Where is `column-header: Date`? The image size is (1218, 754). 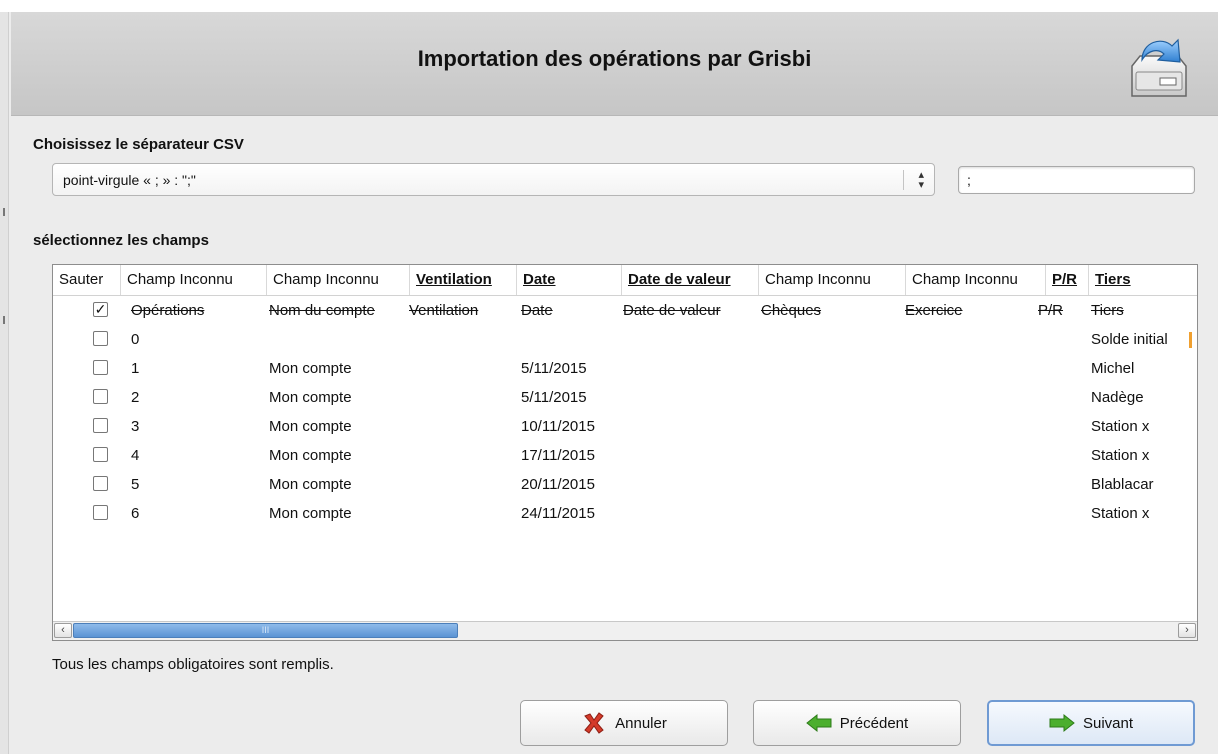
column-header: Date is located at coordinates (569, 280).